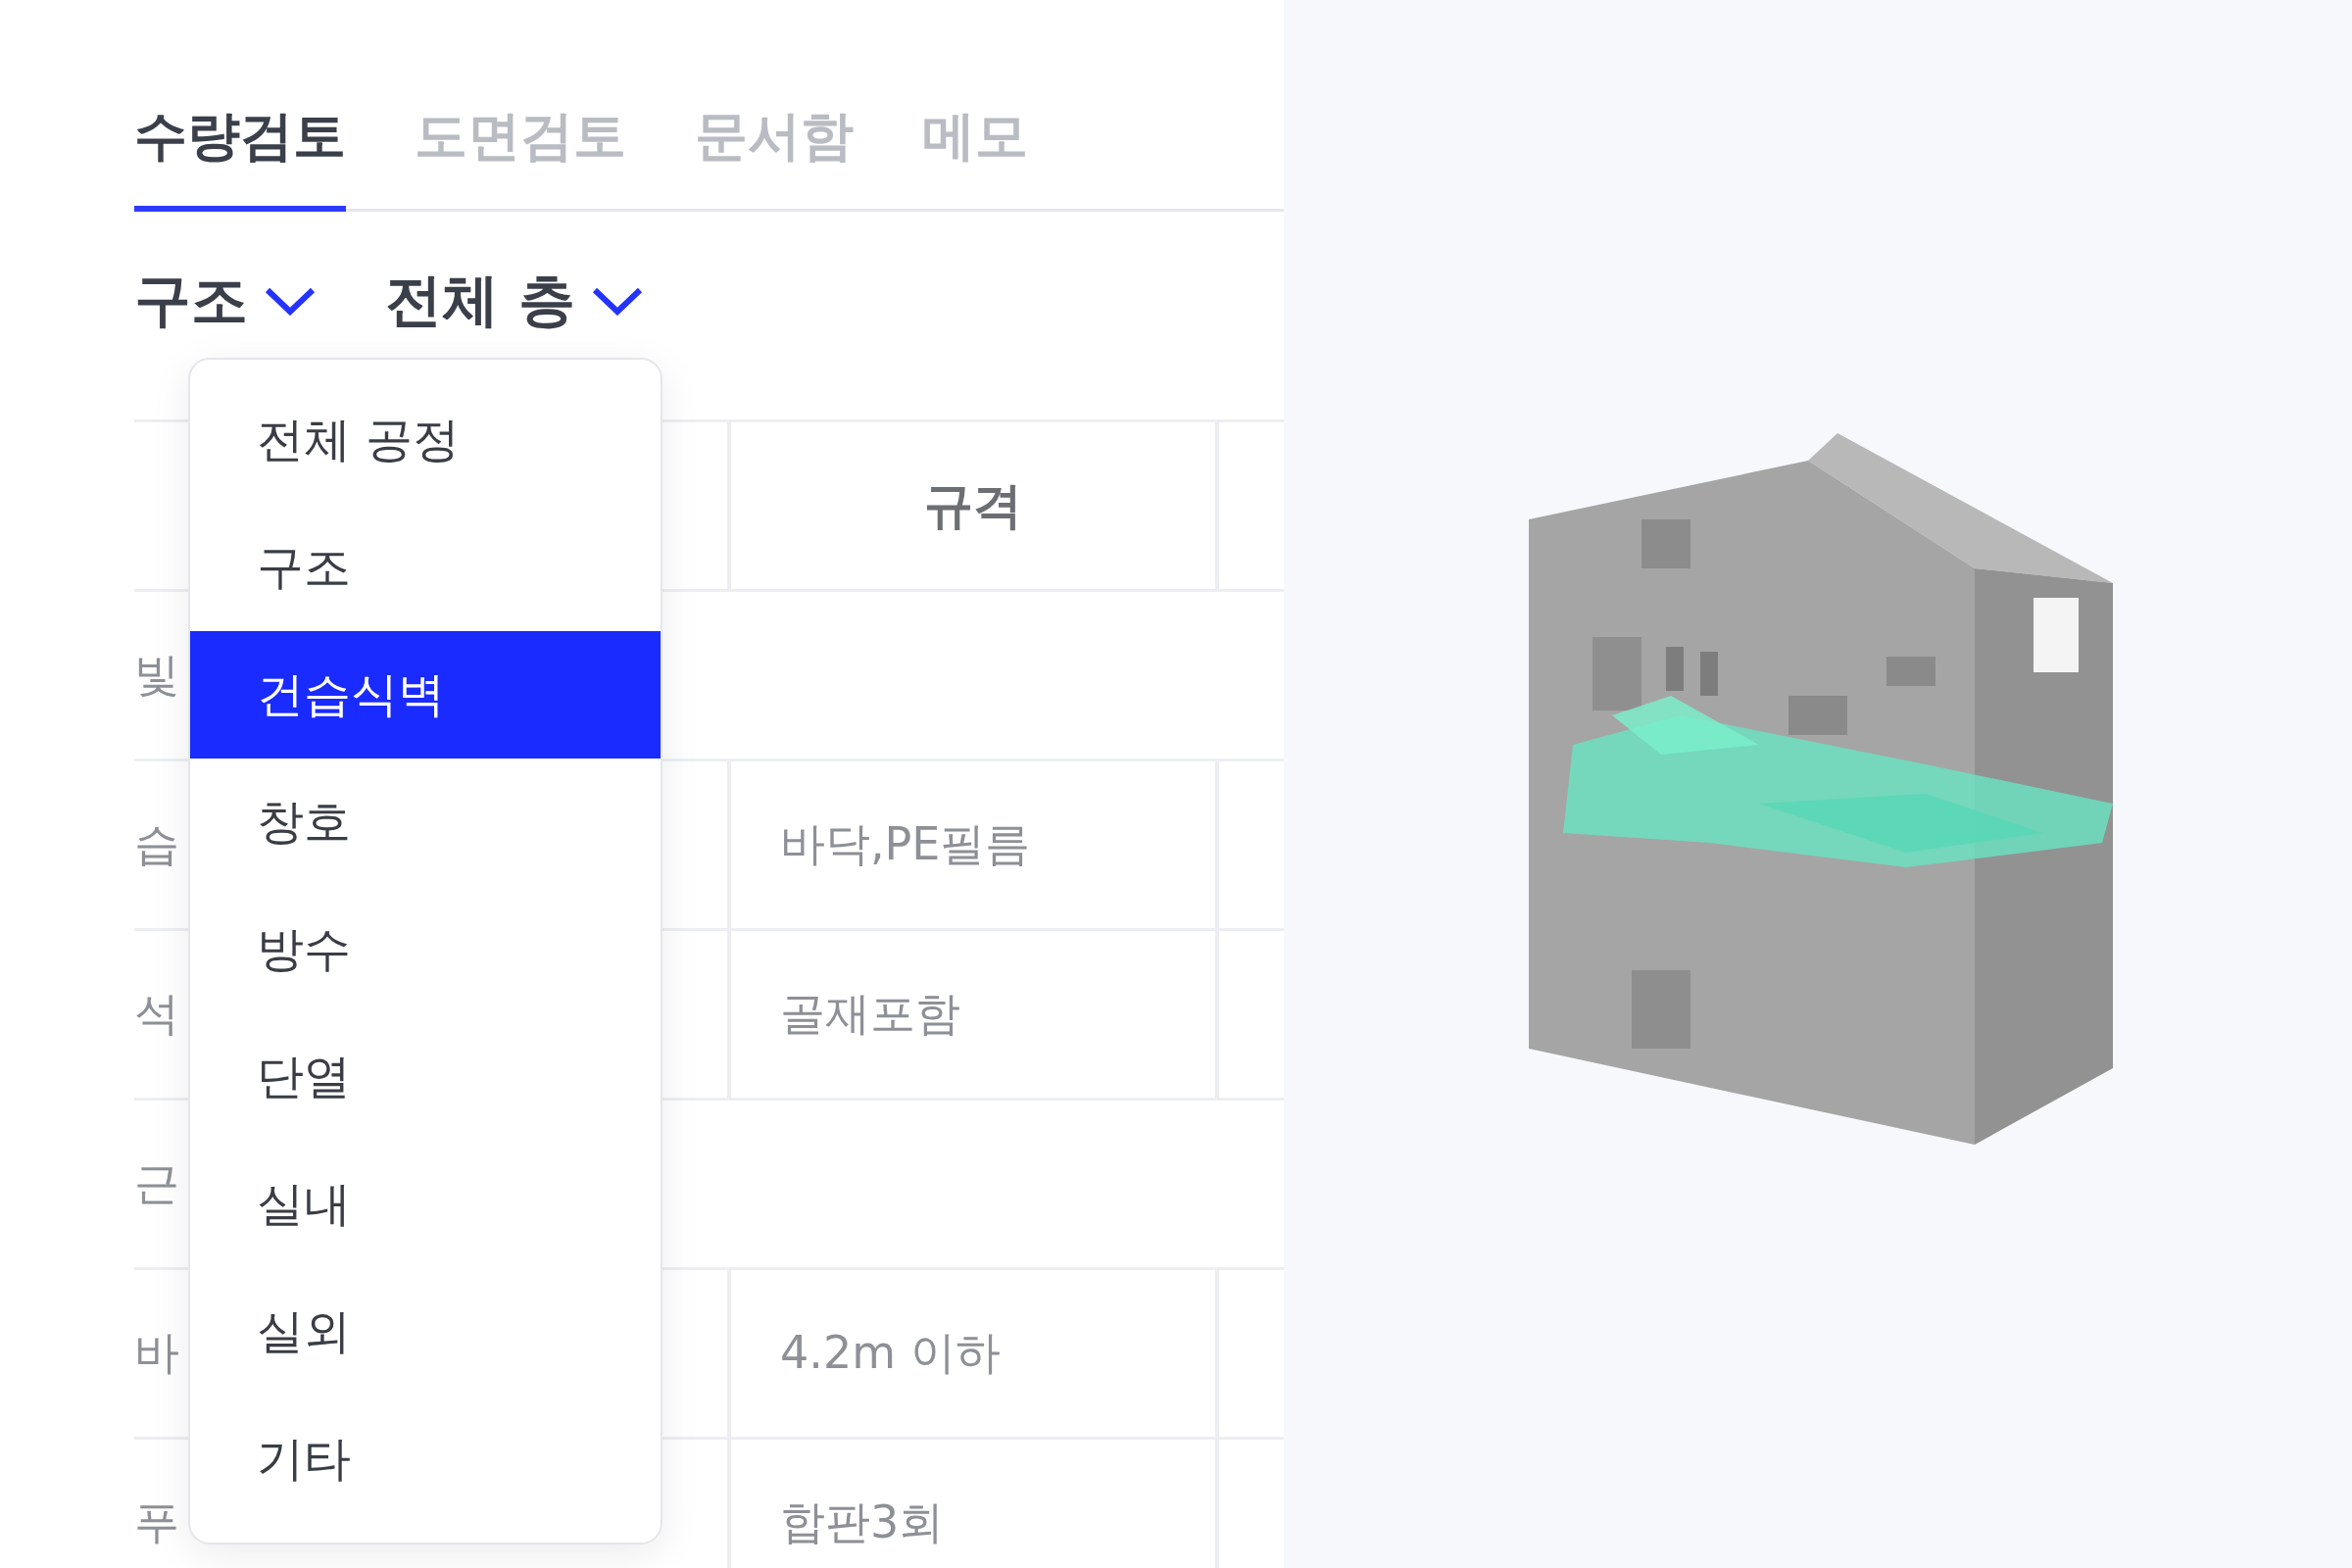  Describe the element at coordinates (480, 301) in the screenshot. I see `filter-dropdown: 전체 층` at that location.